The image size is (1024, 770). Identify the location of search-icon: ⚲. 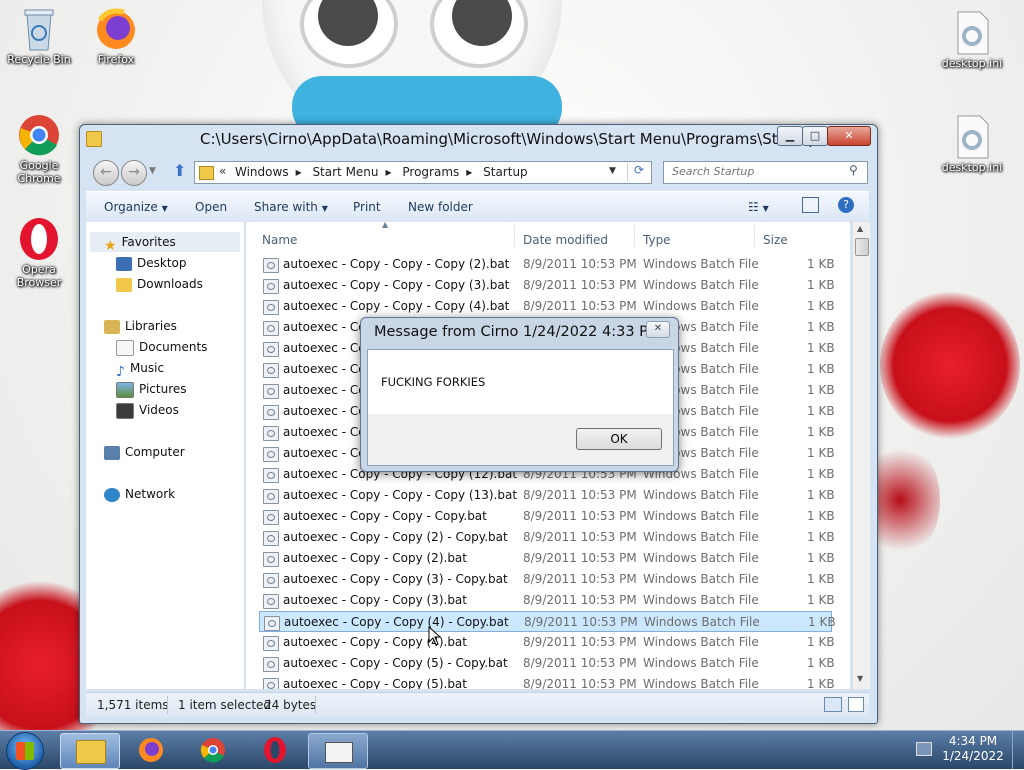
(853, 170).